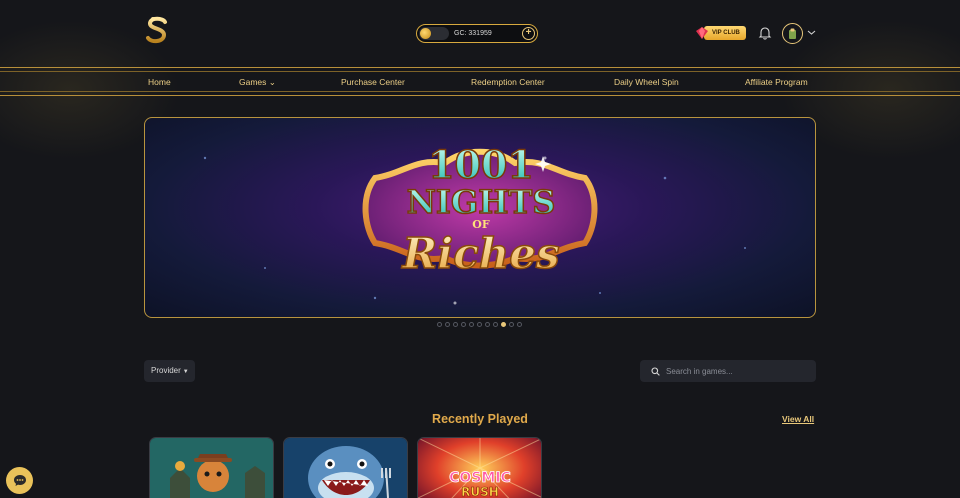 Image resolution: width=960 pixels, height=498 pixels. Describe the element at coordinates (480, 491) in the screenshot. I see `svg-text: RUSH` at that location.